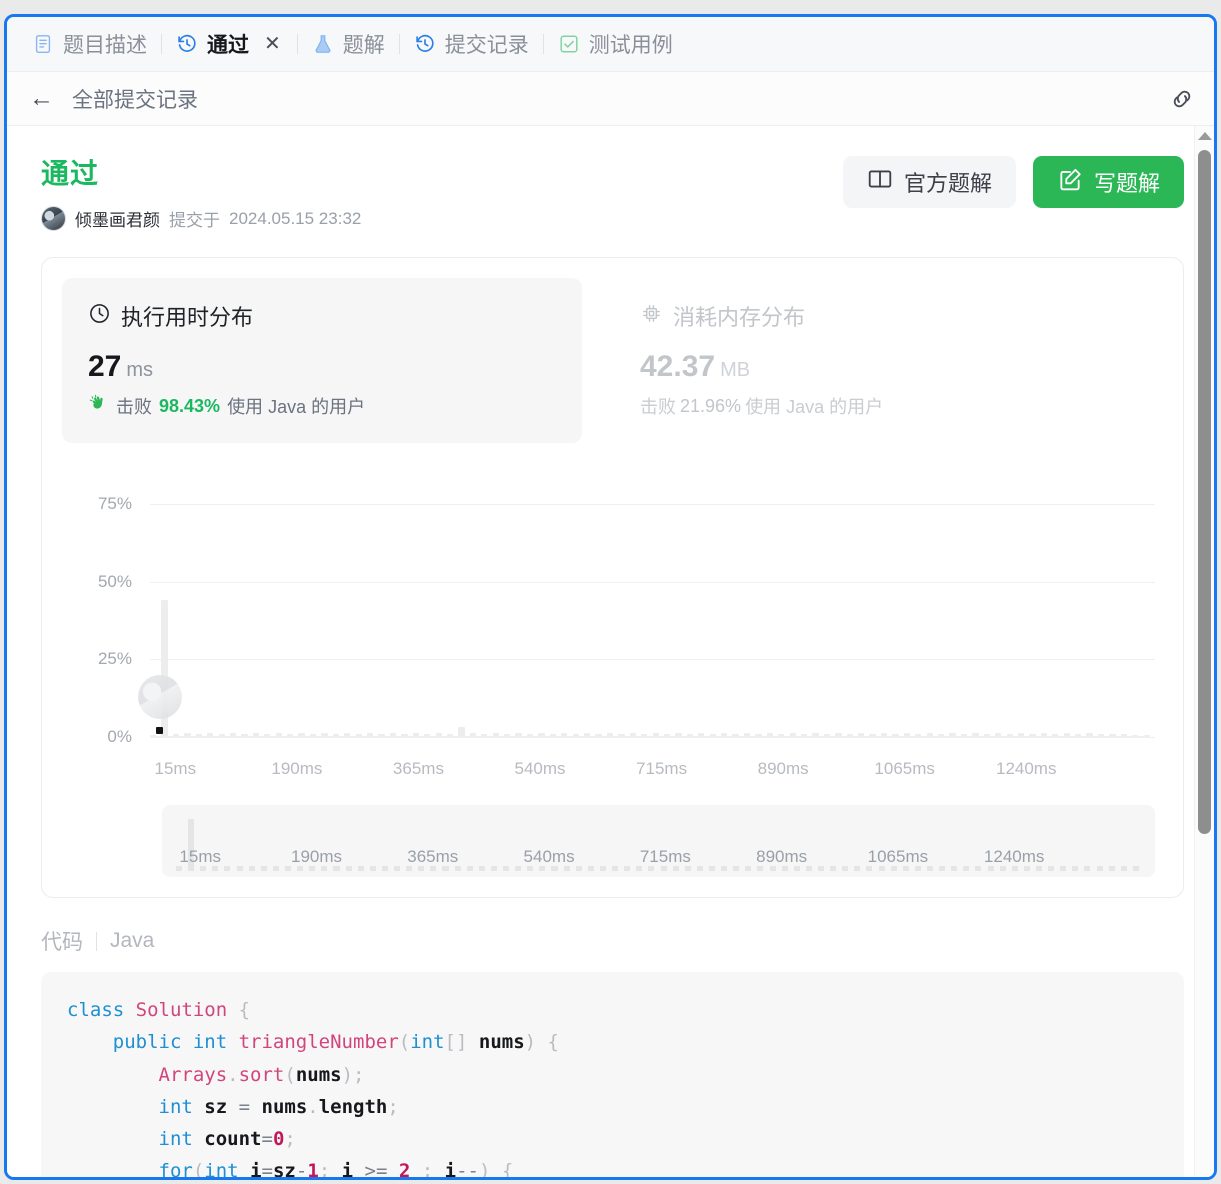 The height and width of the screenshot is (1184, 1221). What do you see at coordinates (612, 941) in the screenshot?
I see `code-section-header: 代码 Java` at bounding box center [612, 941].